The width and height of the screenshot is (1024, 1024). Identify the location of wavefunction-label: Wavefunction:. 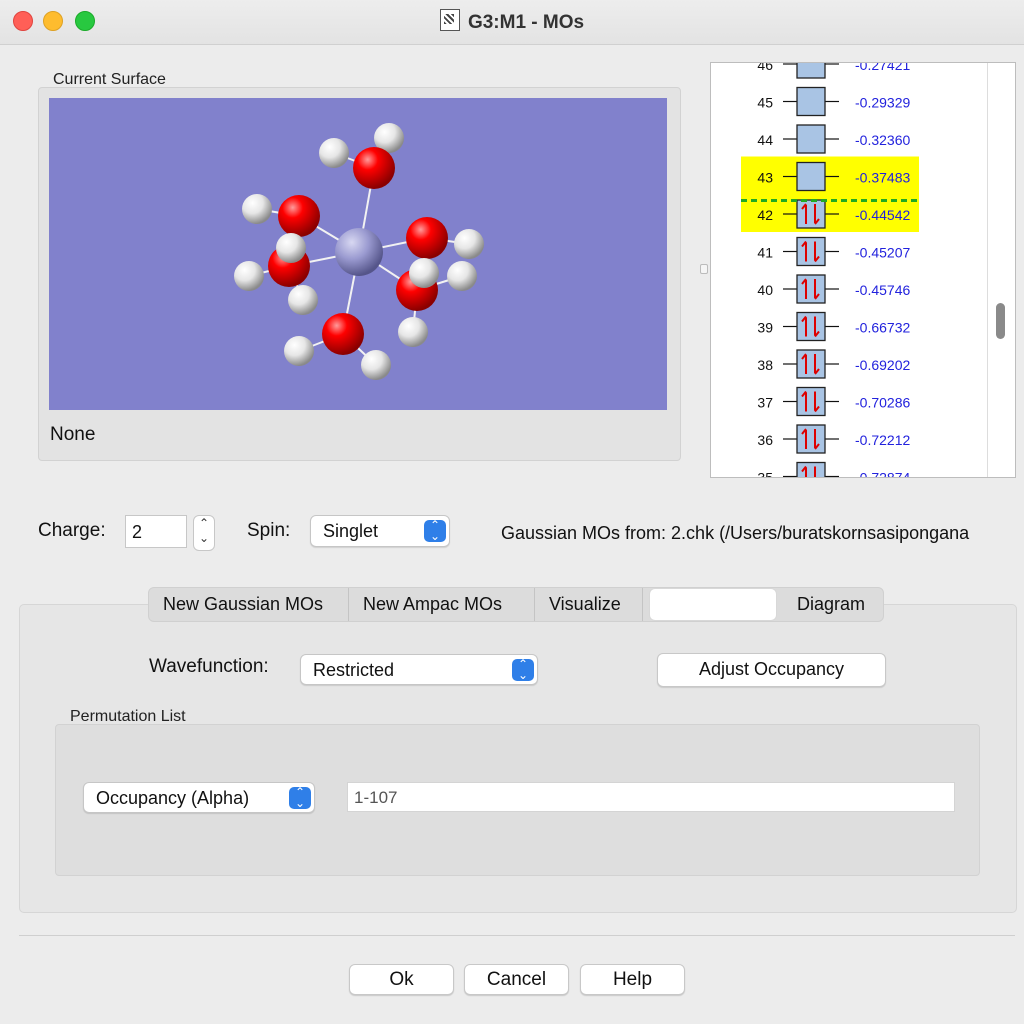
(209, 666).